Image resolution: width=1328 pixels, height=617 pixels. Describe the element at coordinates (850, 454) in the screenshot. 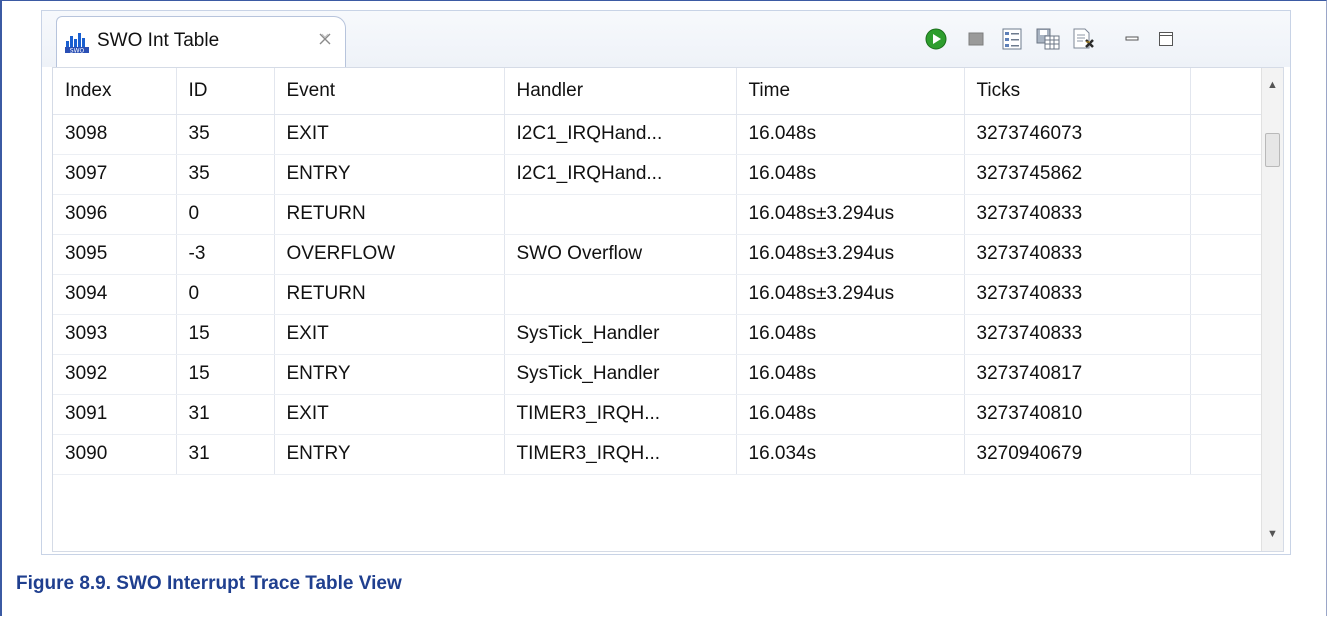

I see `time-cell: 16.034s` at that location.